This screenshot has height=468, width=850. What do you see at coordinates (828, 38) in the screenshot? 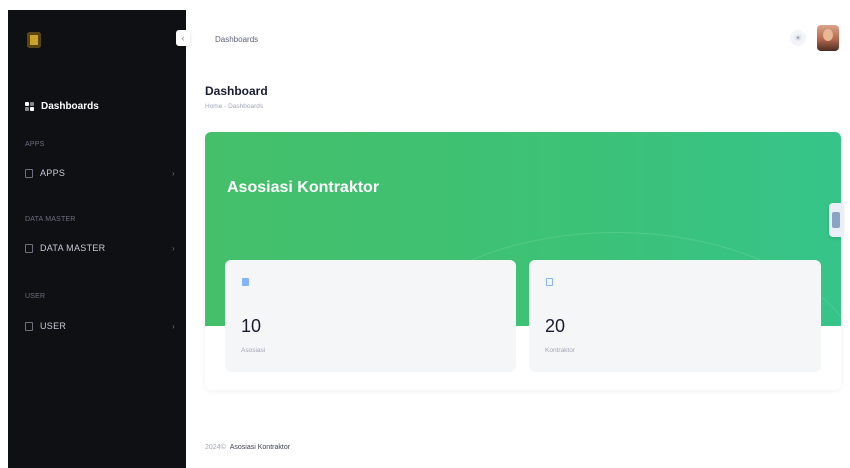
I see `avatar` at bounding box center [828, 38].